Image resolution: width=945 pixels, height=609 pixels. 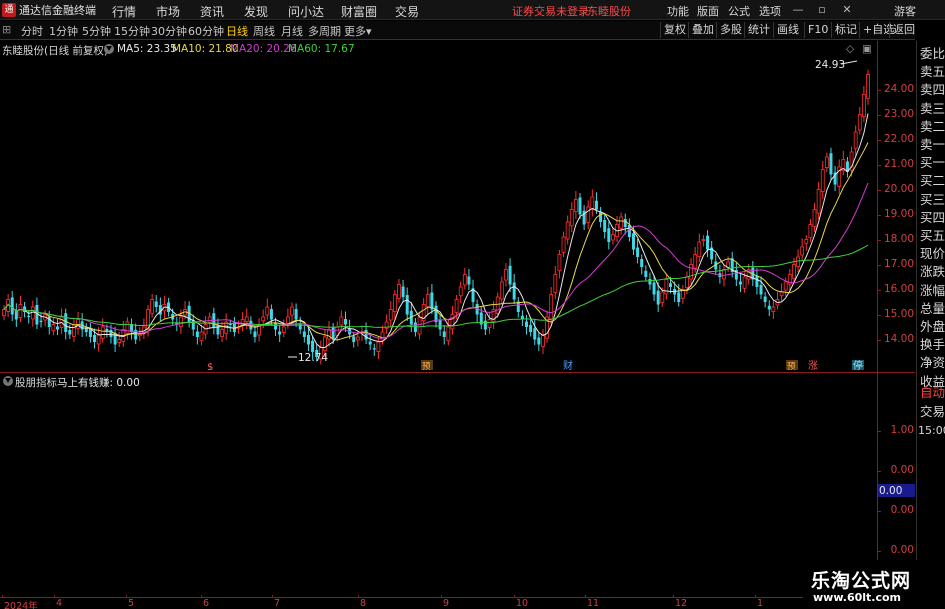 What do you see at coordinates (8, 381) in the screenshot?
I see `sub-settings-icon` at bounding box center [8, 381].